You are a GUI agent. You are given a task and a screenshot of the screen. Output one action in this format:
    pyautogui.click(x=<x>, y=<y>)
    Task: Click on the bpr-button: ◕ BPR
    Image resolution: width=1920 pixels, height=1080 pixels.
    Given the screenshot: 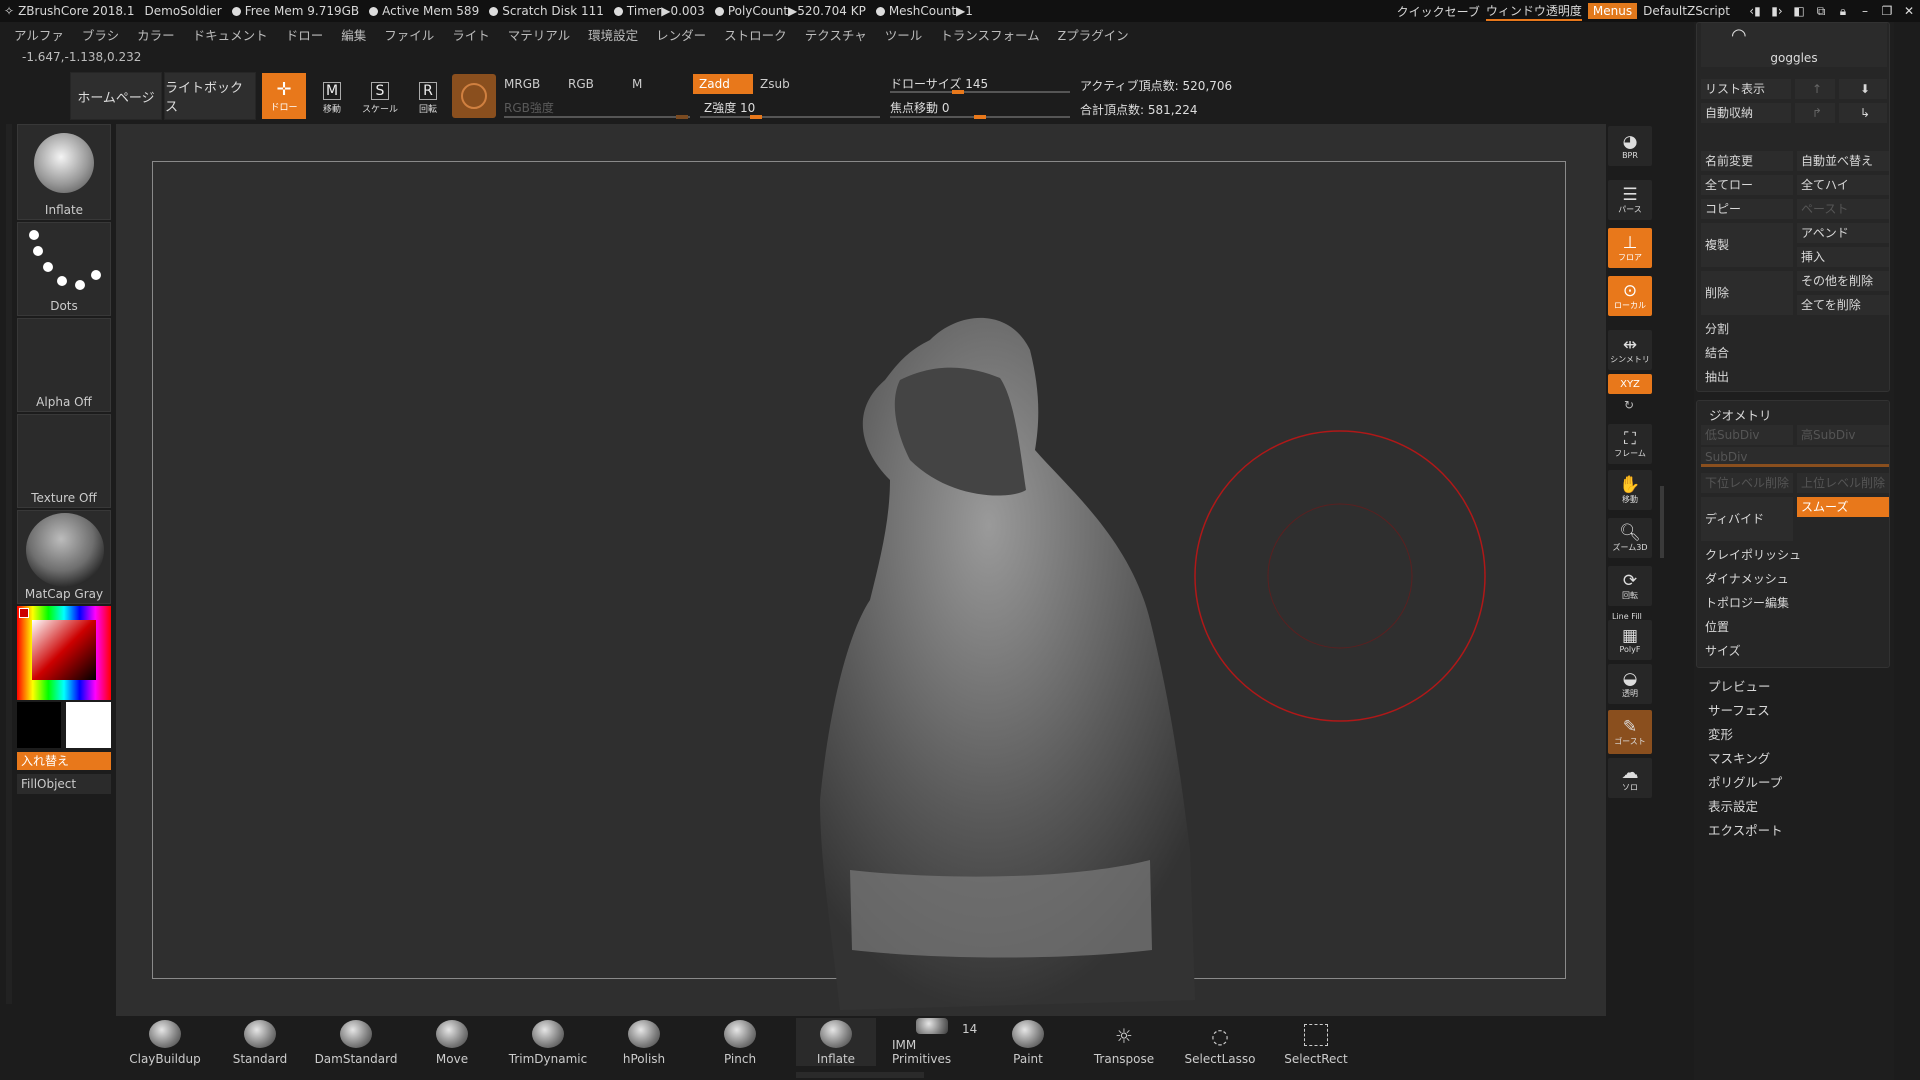 What is the action you would take?
    pyautogui.click(x=1630, y=146)
    